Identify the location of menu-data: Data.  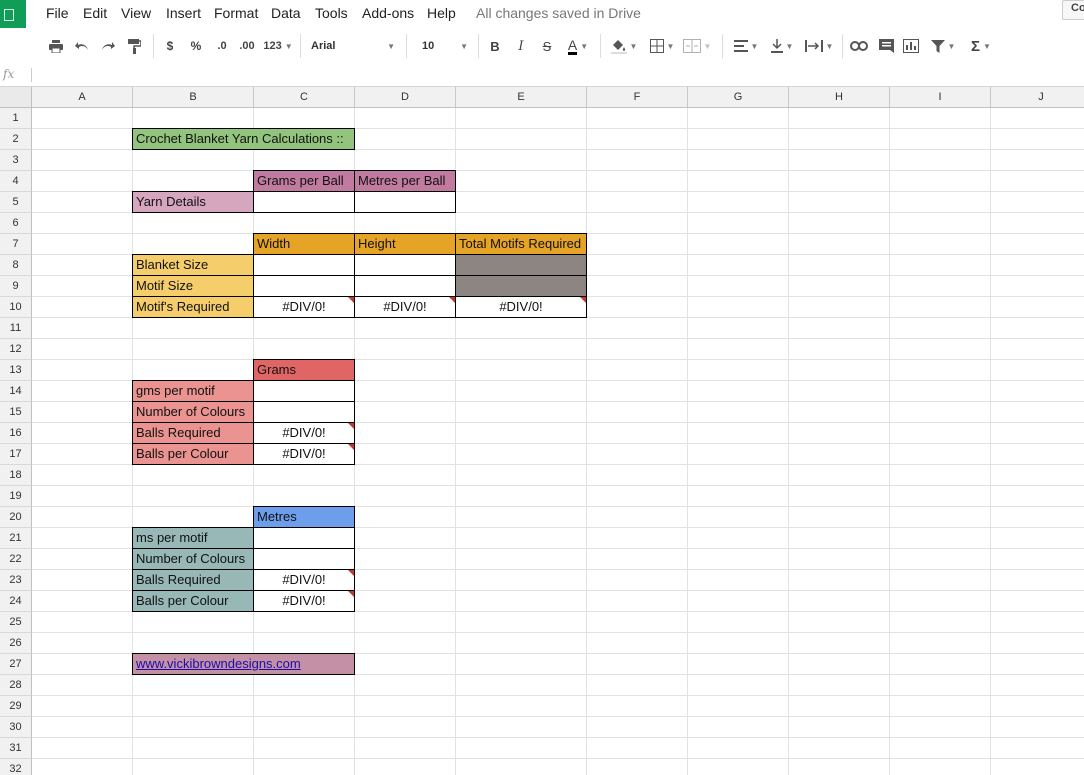
(286, 13).